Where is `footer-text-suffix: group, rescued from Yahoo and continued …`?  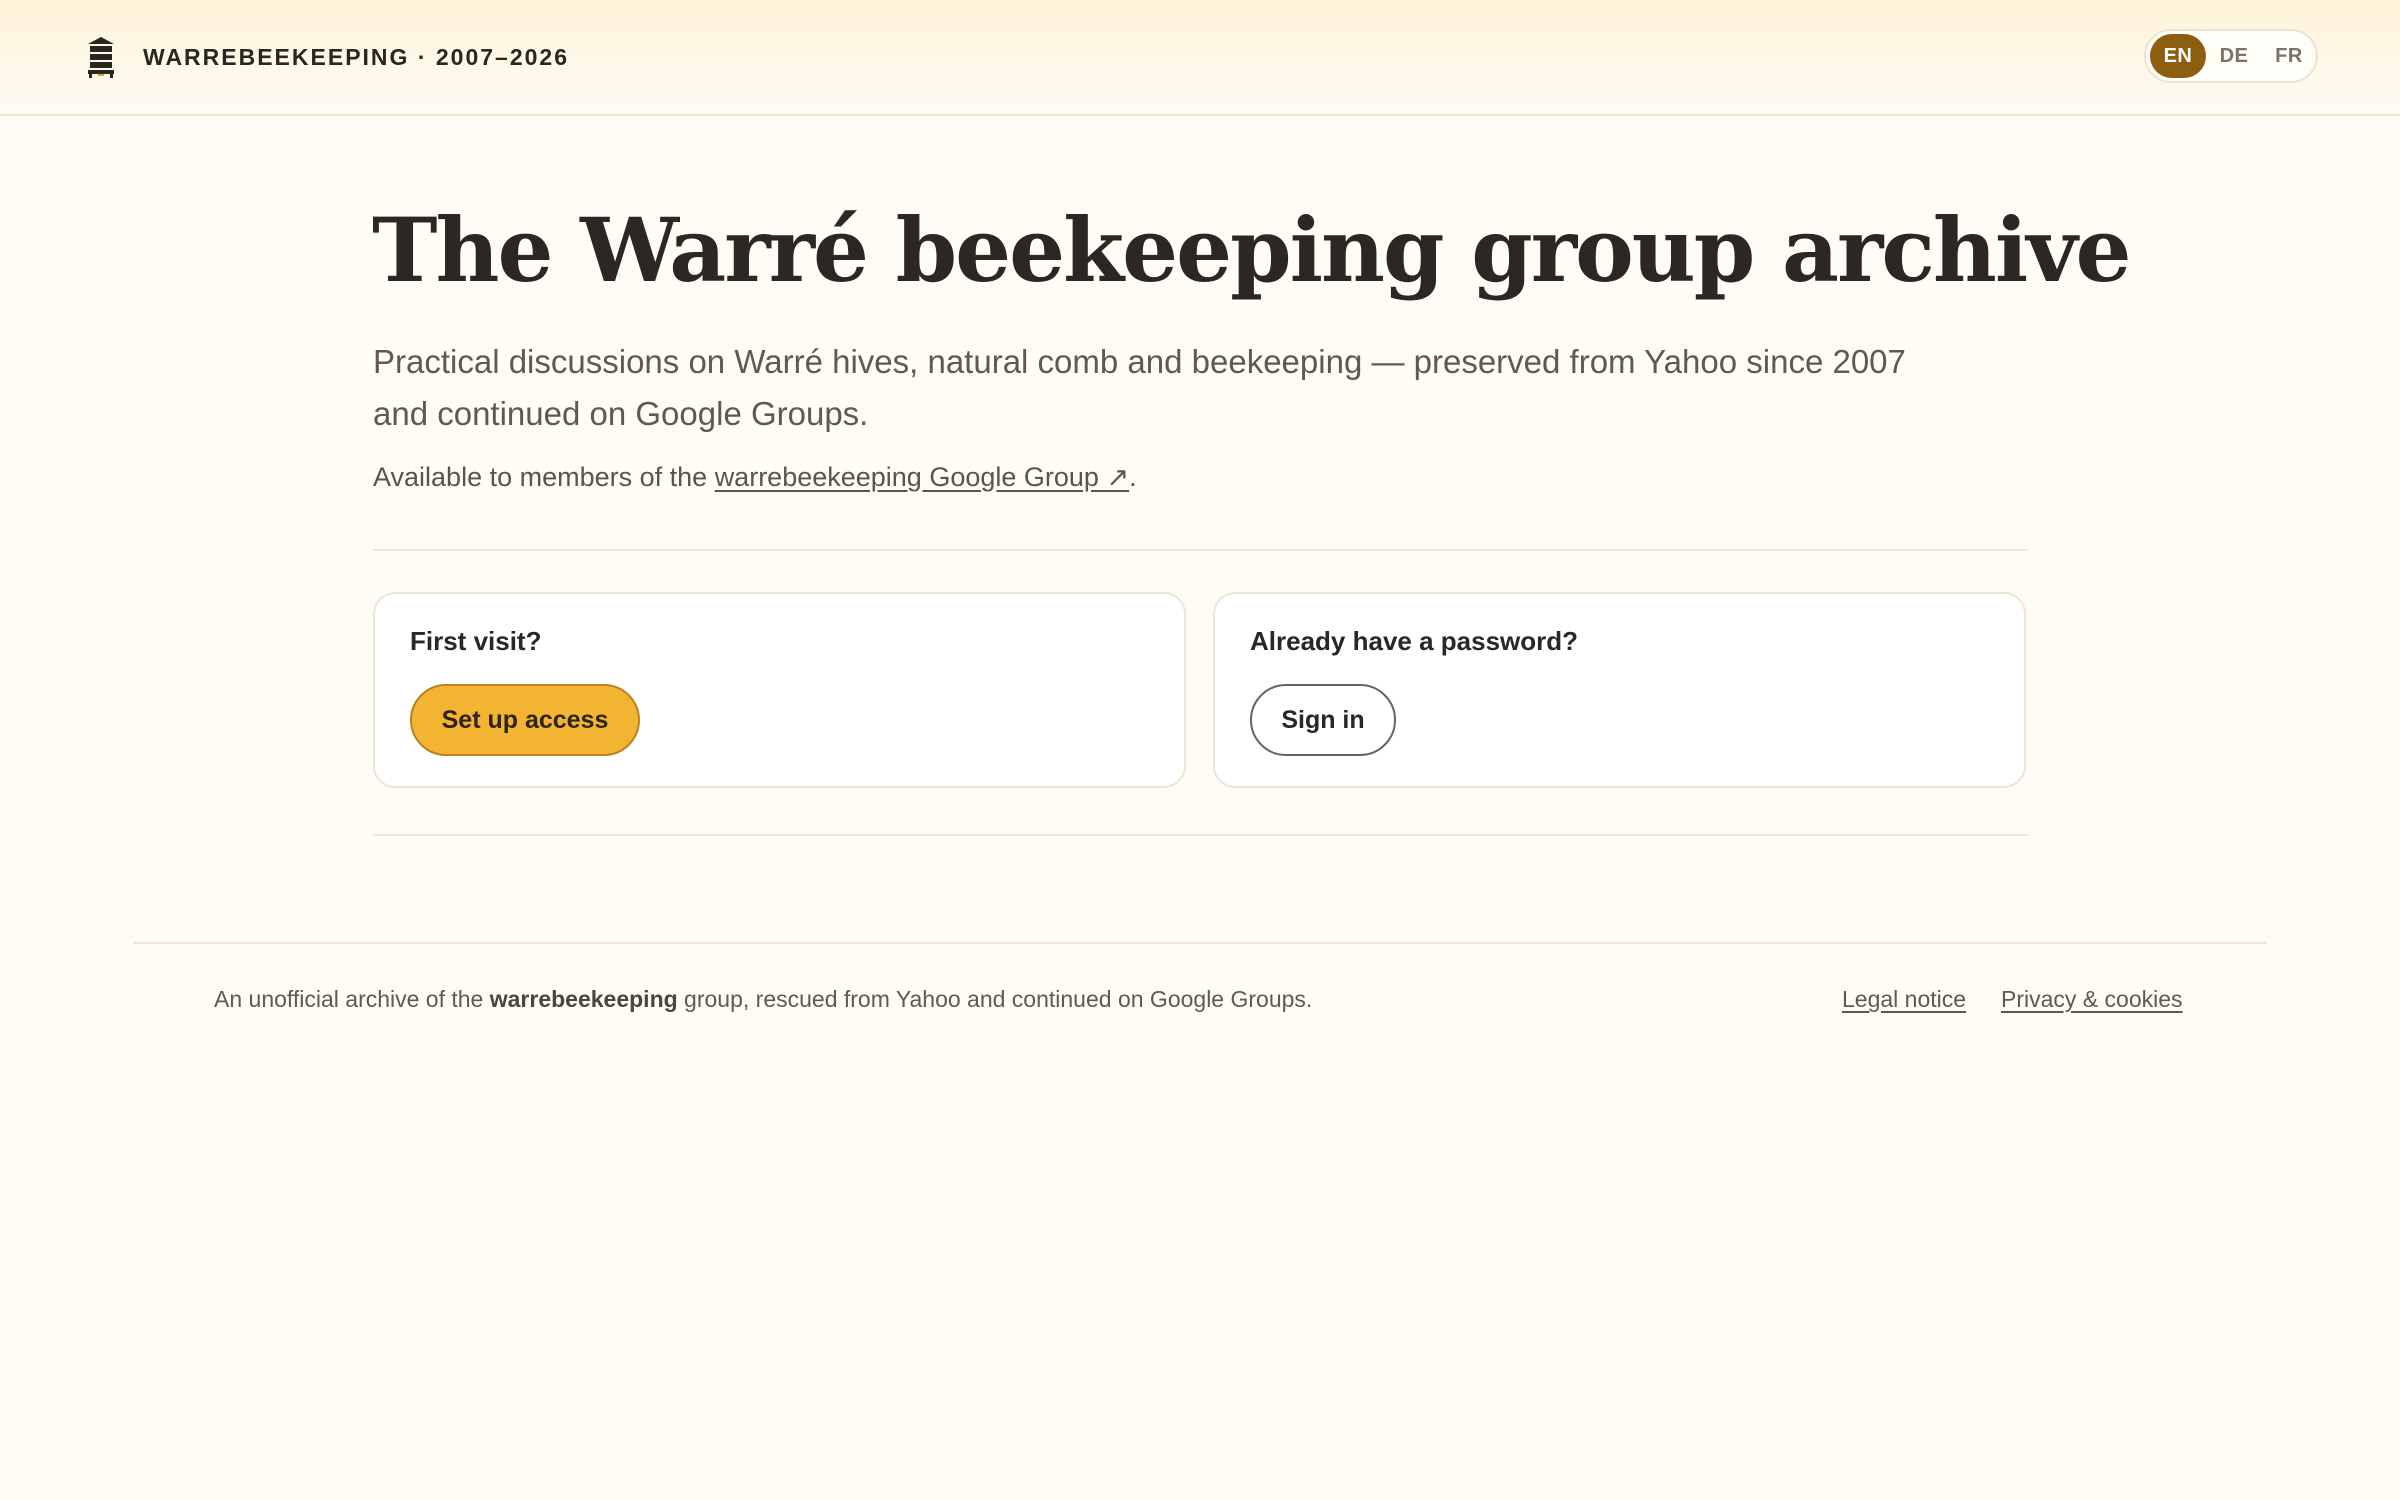 footer-text-suffix: group, rescued from Yahoo and continued … is located at coordinates (995, 999).